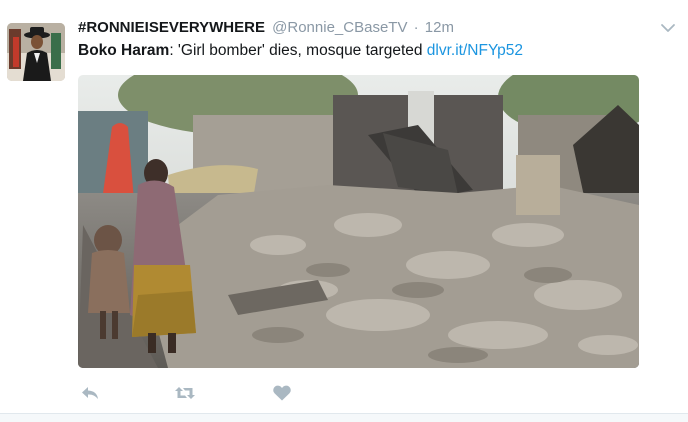  I want to click on timestamp: 12m, so click(439, 27).